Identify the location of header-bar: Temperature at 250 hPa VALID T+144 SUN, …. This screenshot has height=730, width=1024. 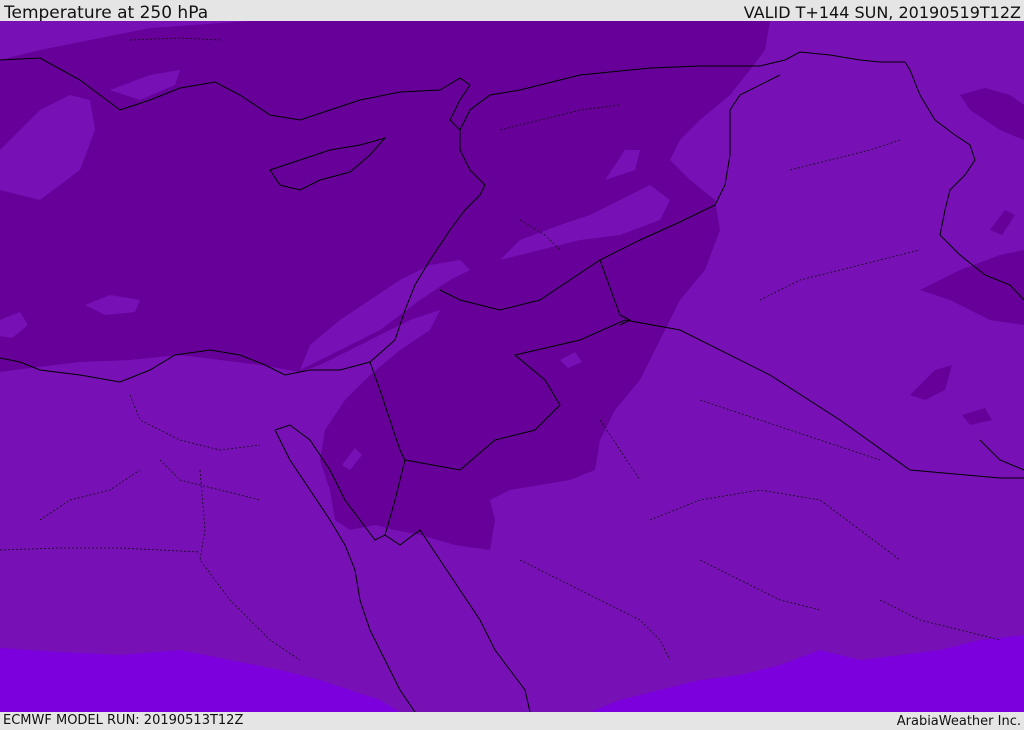
(512, 11).